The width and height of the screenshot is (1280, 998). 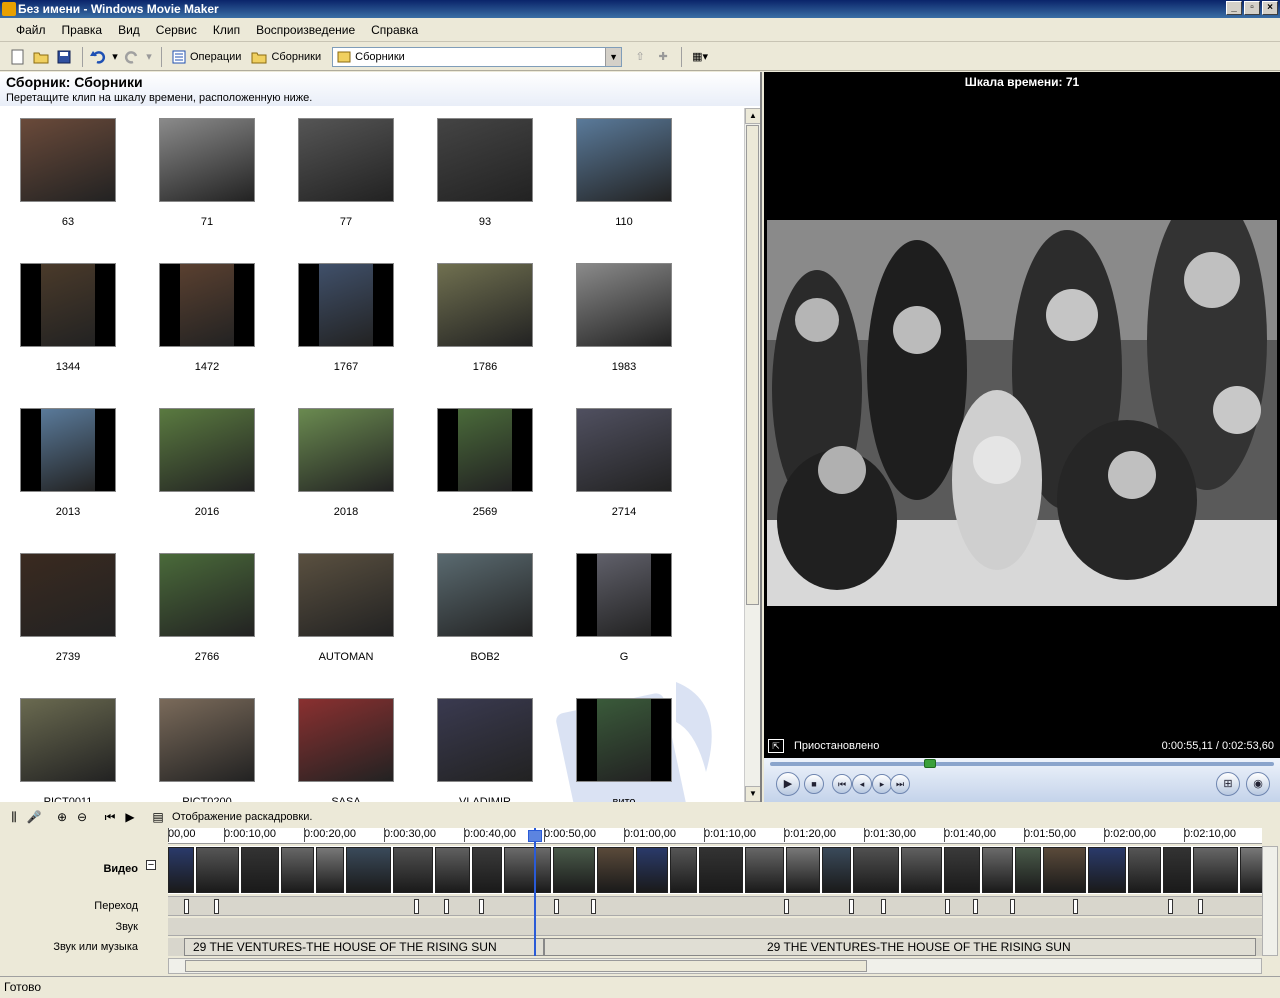 What do you see at coordinates (613, 56) in the screenshot?
I see `chevron-down-icon: ▼` at bounding box center [613, 56].